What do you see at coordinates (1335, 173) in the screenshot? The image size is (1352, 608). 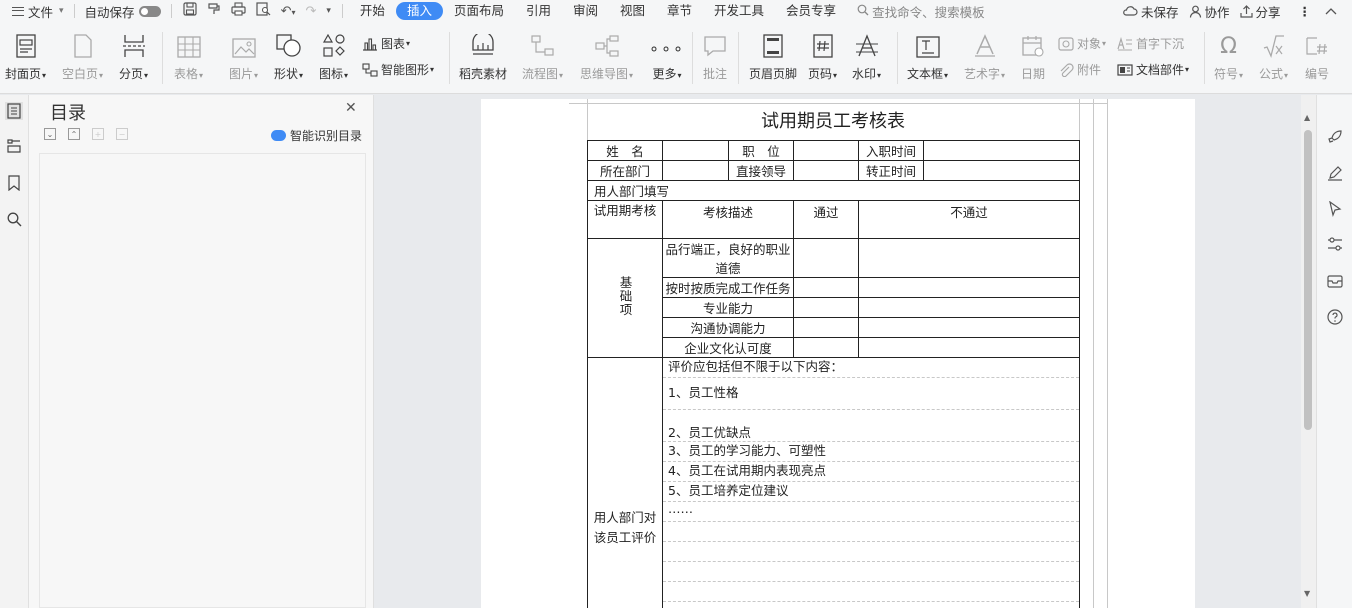 I see `pen-icon` at bounding box center [1335, 173].